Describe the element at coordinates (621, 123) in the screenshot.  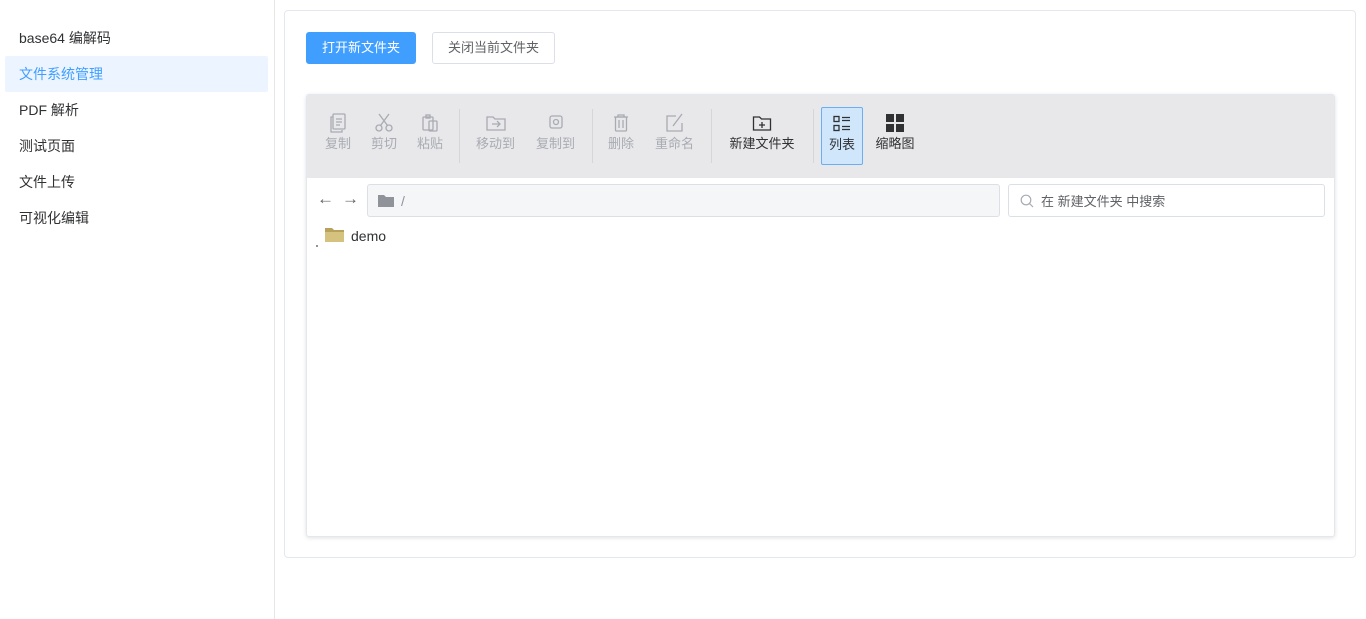
I see `trash-icon` at that location.